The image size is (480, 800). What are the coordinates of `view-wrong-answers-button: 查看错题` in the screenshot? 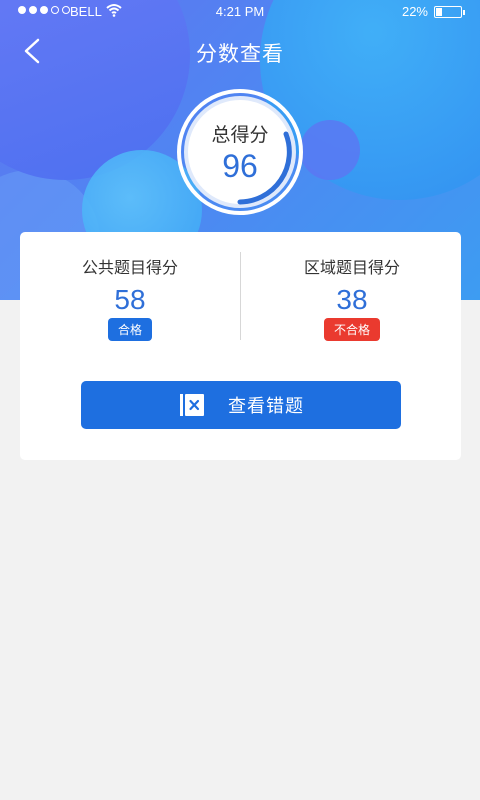 It's located at (241, 405).